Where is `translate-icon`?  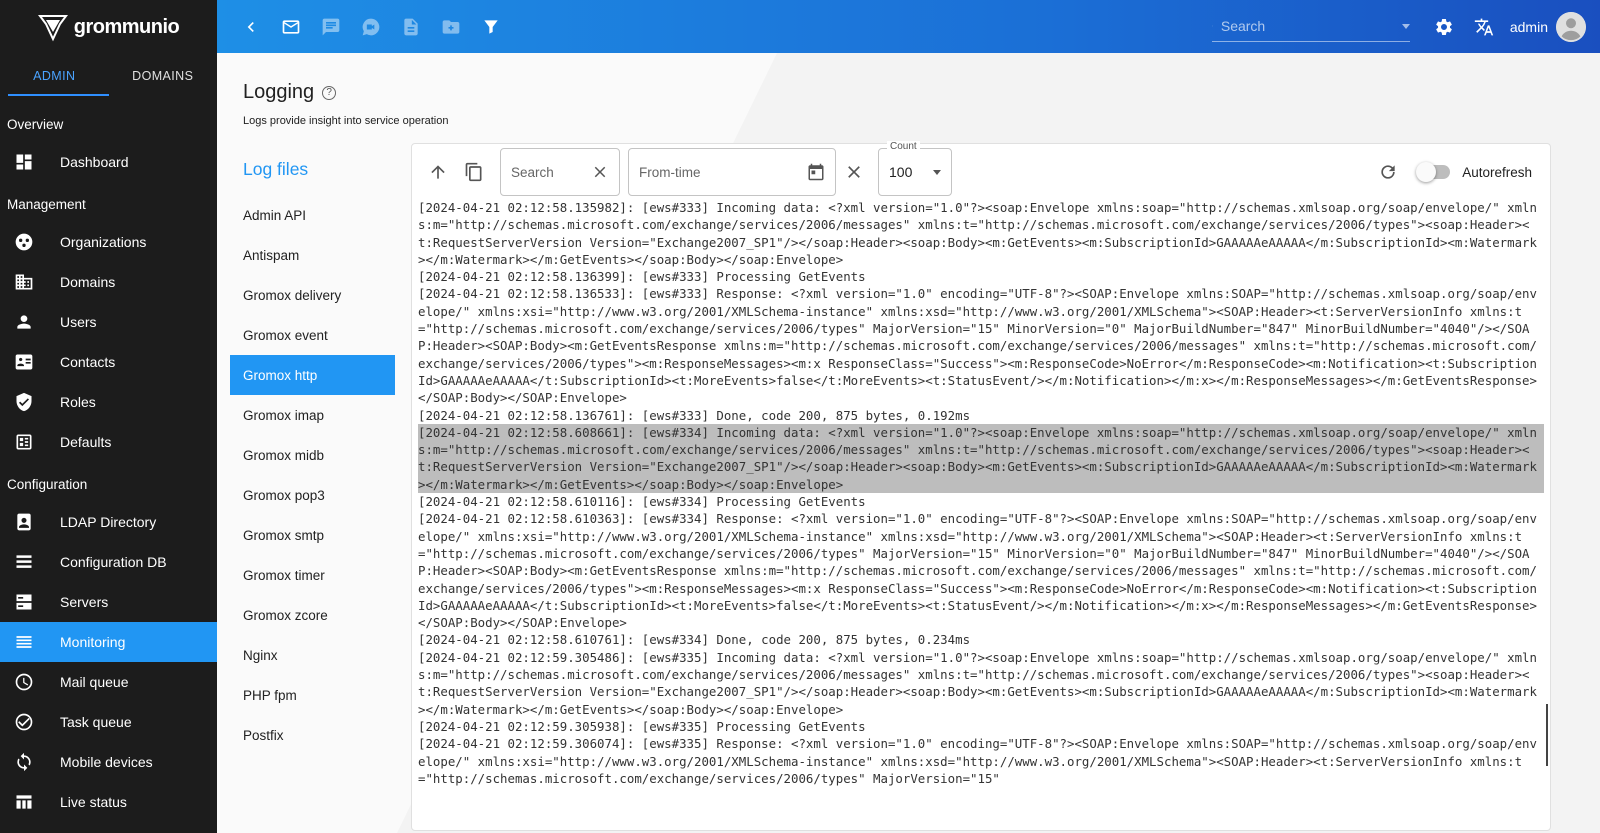
translate-icon is located at coordinates (1484, 26).